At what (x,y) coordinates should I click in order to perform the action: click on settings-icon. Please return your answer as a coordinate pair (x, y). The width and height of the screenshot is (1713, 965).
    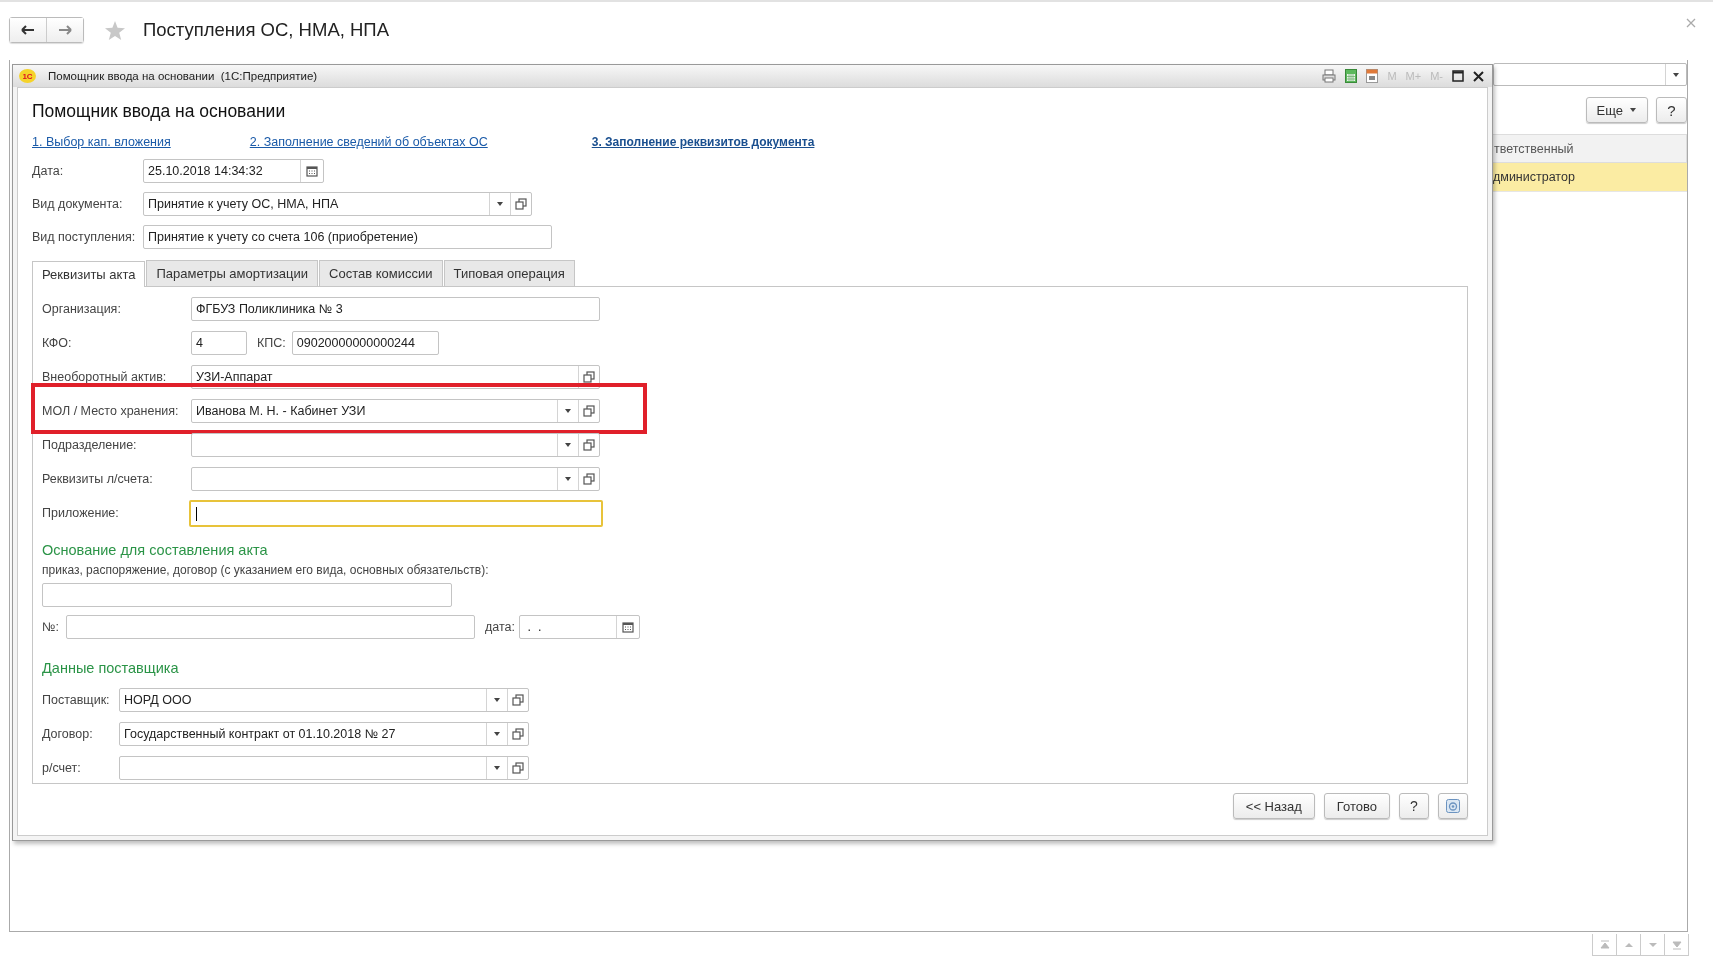
    Looking at the image, I should click on (1453, 806).